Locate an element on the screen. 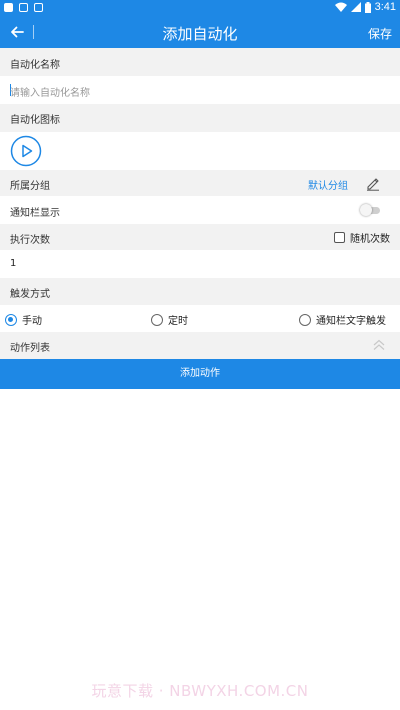 The width and height of the screenshot is (400, 710). action-list-header: 动作列表 is located at coordinates (200, 345).